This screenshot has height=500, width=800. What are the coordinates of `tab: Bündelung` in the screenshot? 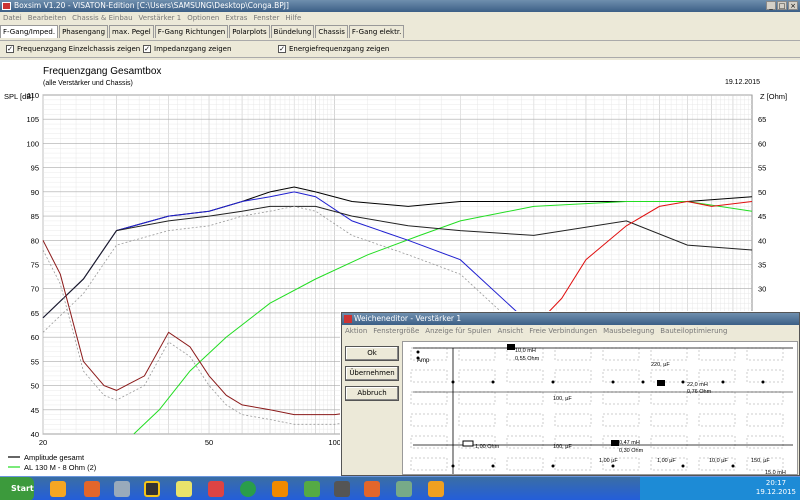 It's located at (292, 31).